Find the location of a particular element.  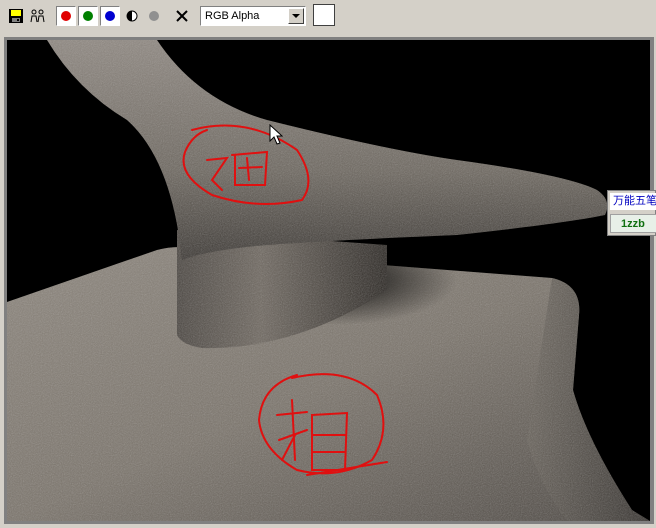

blue-channel-toggle is located at coordinates (110, 16).